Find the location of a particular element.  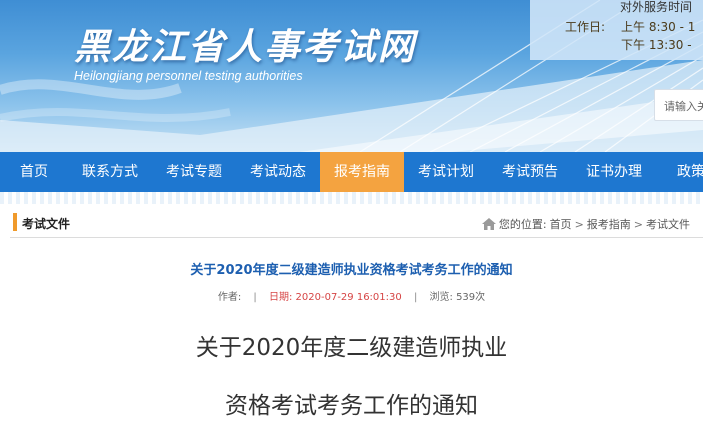

service-hours-title: 对外服务时间 is located at coordinates (656, 7).